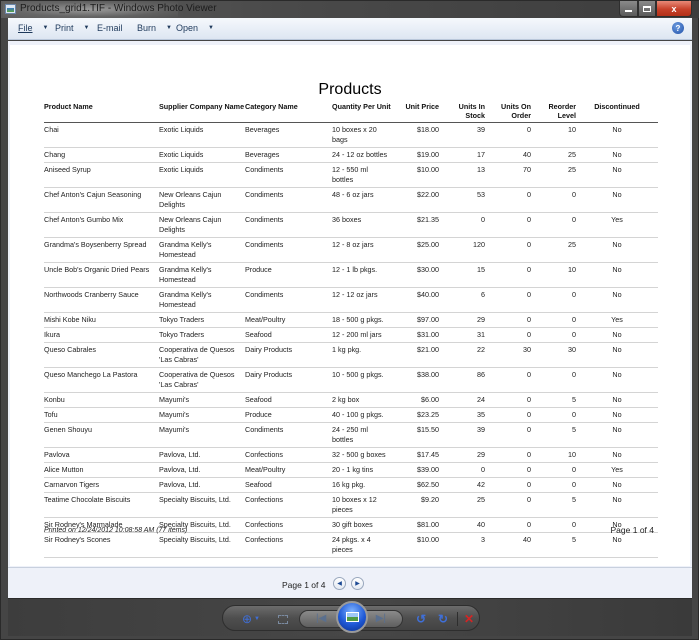  I want to click on photo-viewer-icon, so click(10, 9).